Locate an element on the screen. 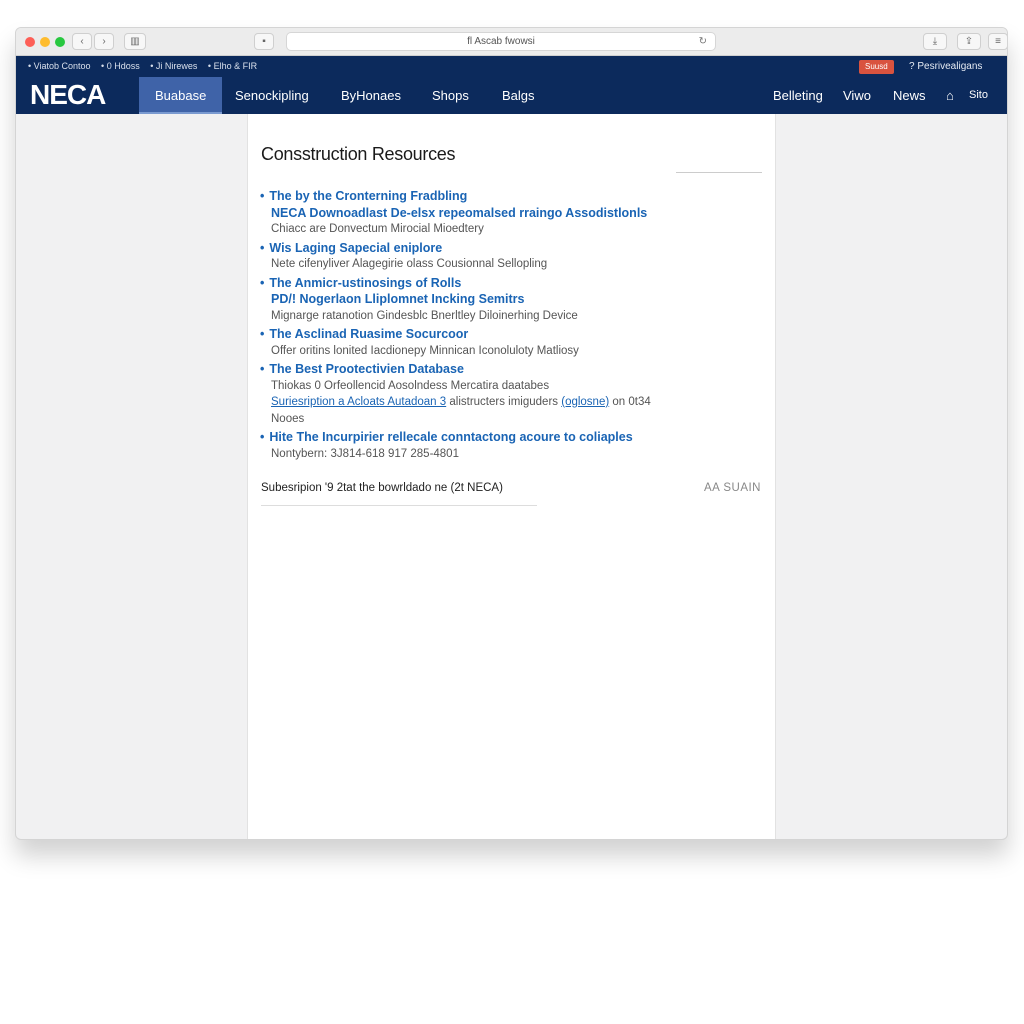  resource-link: The Best Prootectivien Database is located at coordinates (510, 369).